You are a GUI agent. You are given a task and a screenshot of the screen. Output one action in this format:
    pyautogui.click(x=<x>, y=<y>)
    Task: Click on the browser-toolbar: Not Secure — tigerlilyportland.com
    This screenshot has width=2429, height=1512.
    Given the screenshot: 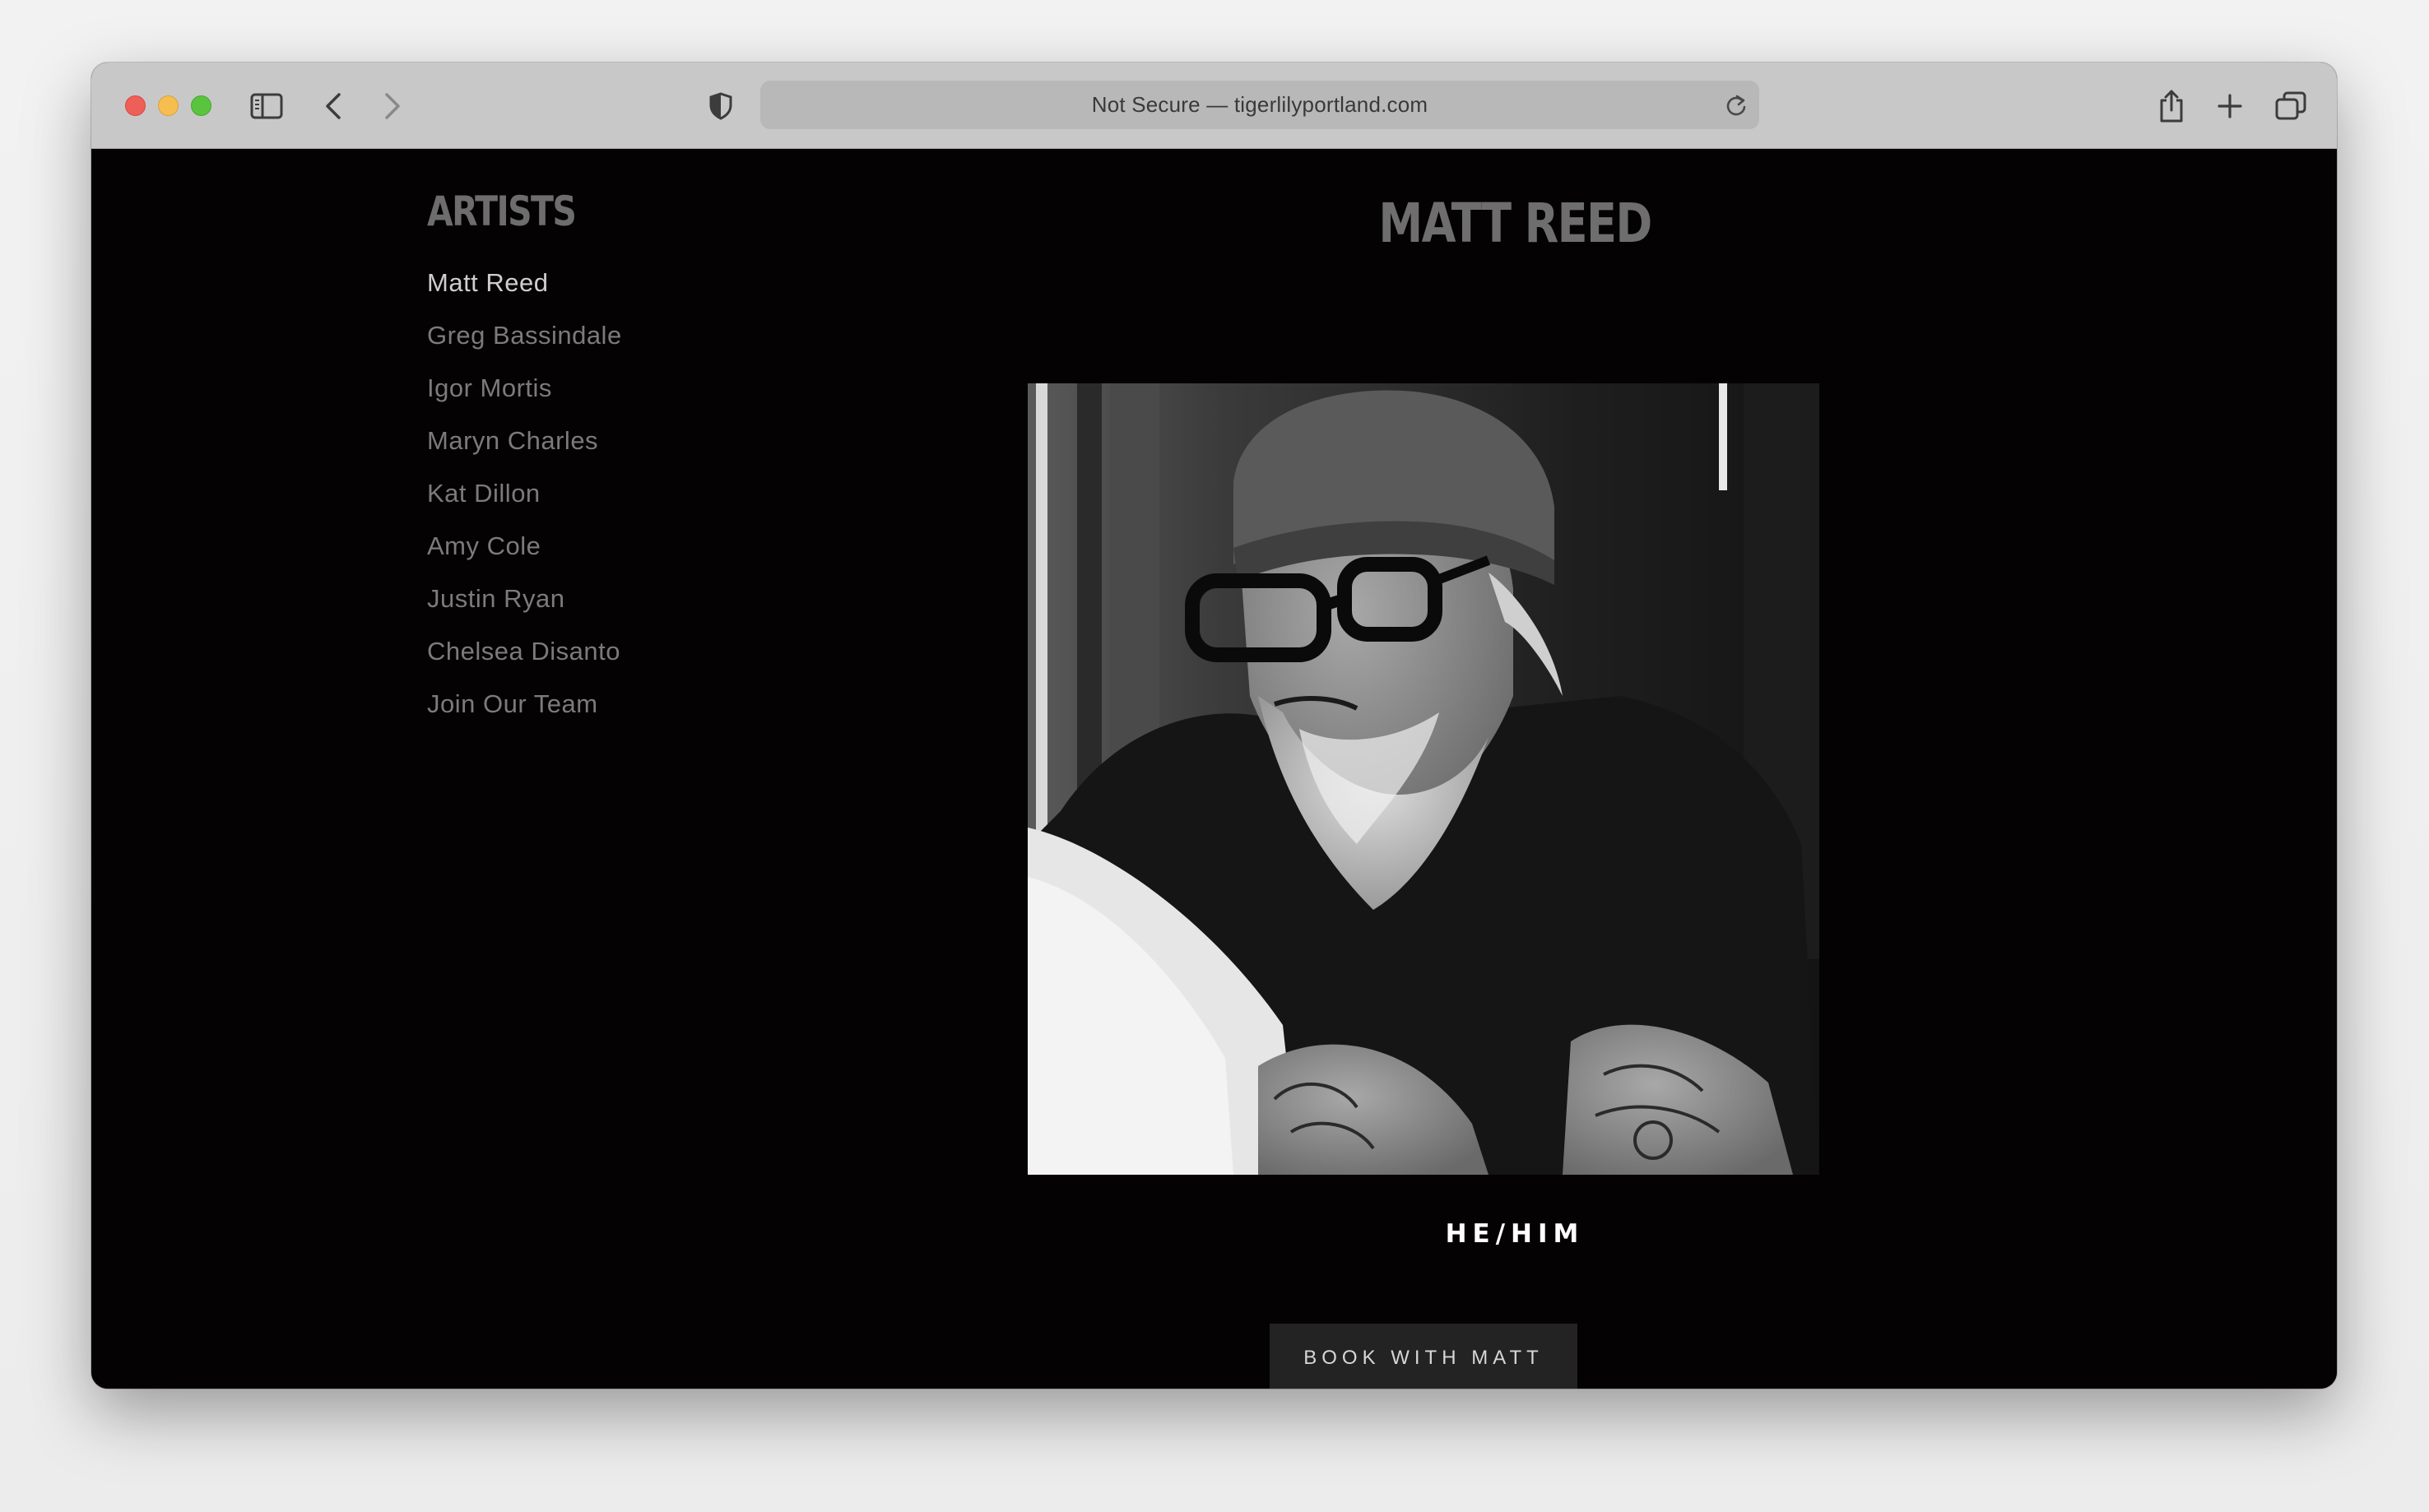 What is the action you would take?
    pyautogui.click(x=1214, y=106)
    